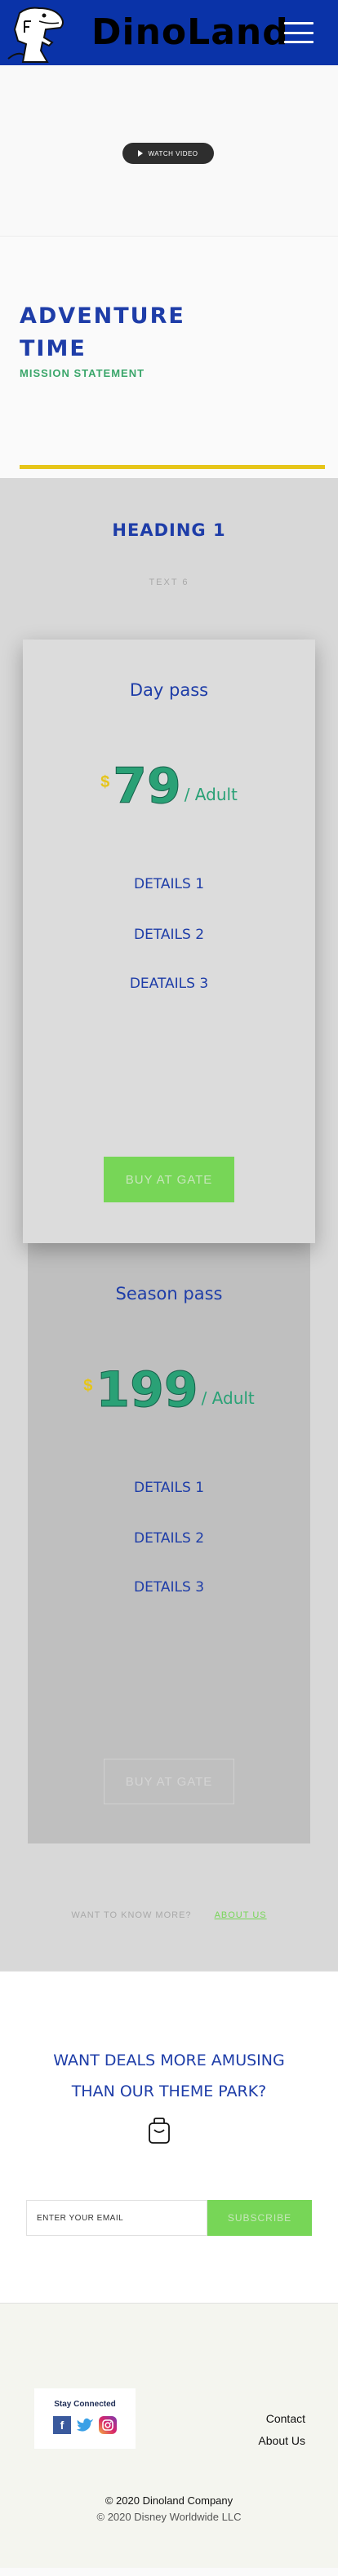 The height and width of the screenshot is (2576, 338). Describe the element at coordinates (159, 2131) in the screenshot. I see `shopping-bag-icon` at that location.